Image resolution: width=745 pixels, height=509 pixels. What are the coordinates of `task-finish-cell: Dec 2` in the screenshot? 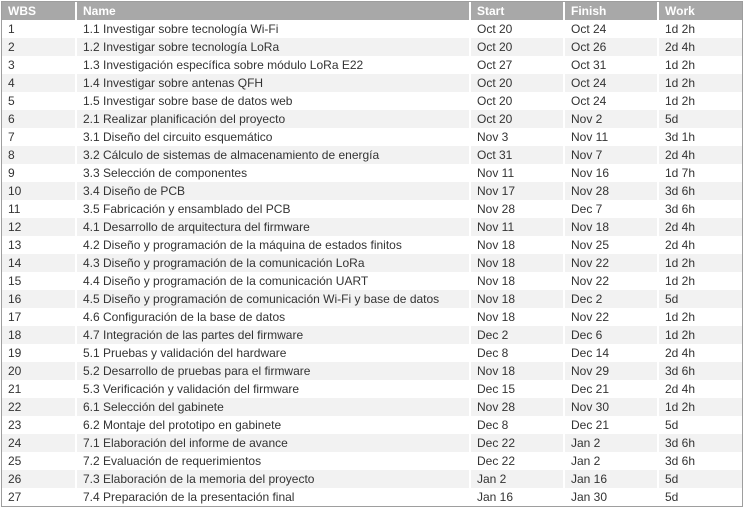 It's located at (611, 299).